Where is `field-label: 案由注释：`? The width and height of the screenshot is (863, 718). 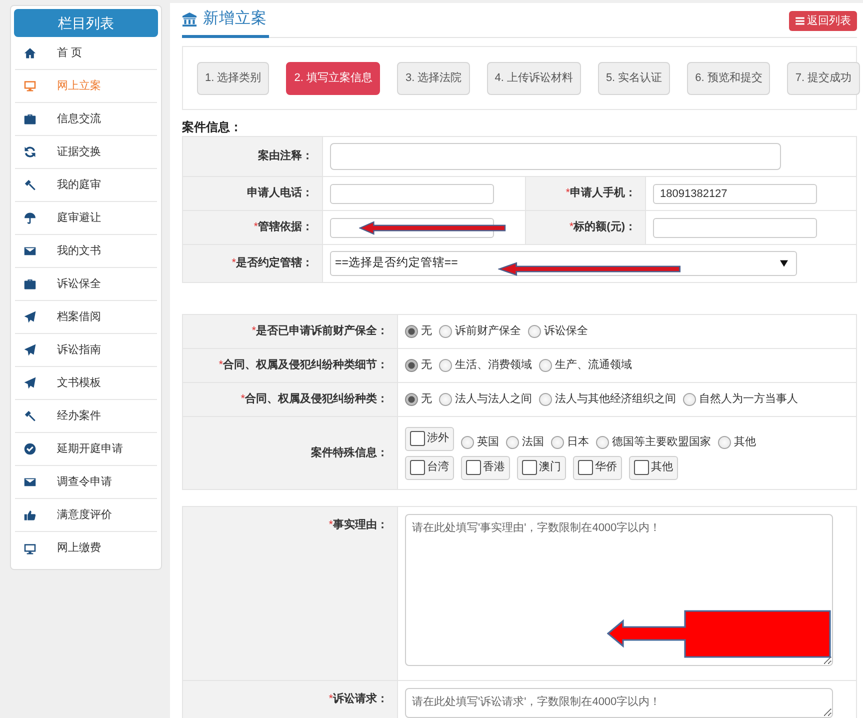 field-label: 案由注释： is located at coordinates (252, 156).